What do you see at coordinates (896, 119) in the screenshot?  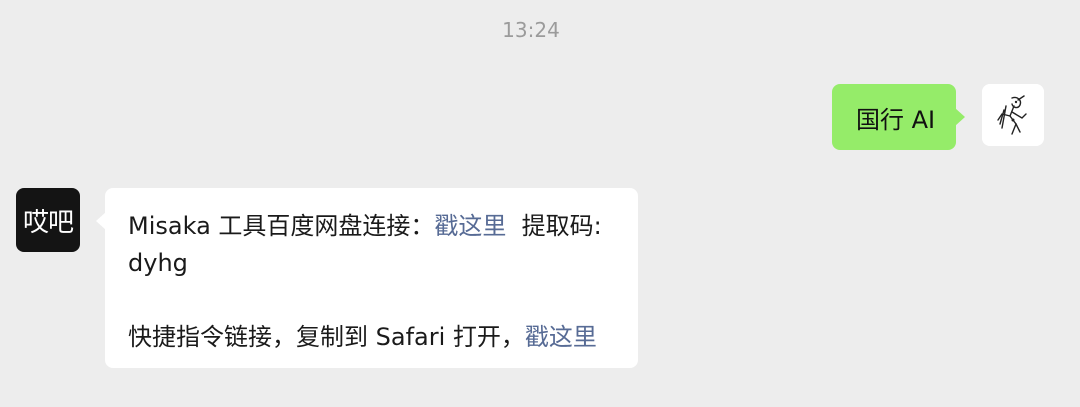 I see `outgoing-message-text: 国行 AI` at bounding box center [896, 119].